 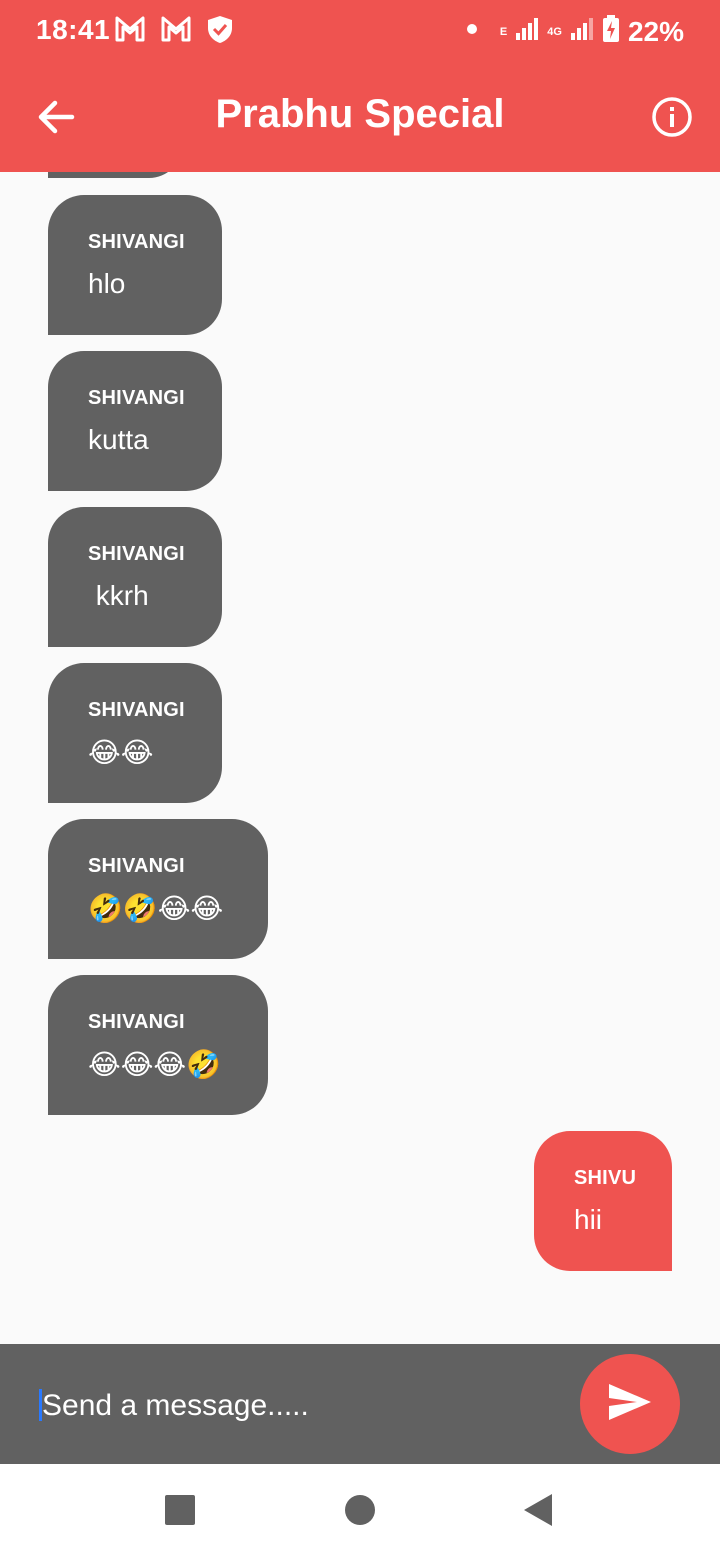 What do you see at coordinates (118, 595) in the screenshot?
I see `message-text: kkrh` at bounding box center [118, 595].